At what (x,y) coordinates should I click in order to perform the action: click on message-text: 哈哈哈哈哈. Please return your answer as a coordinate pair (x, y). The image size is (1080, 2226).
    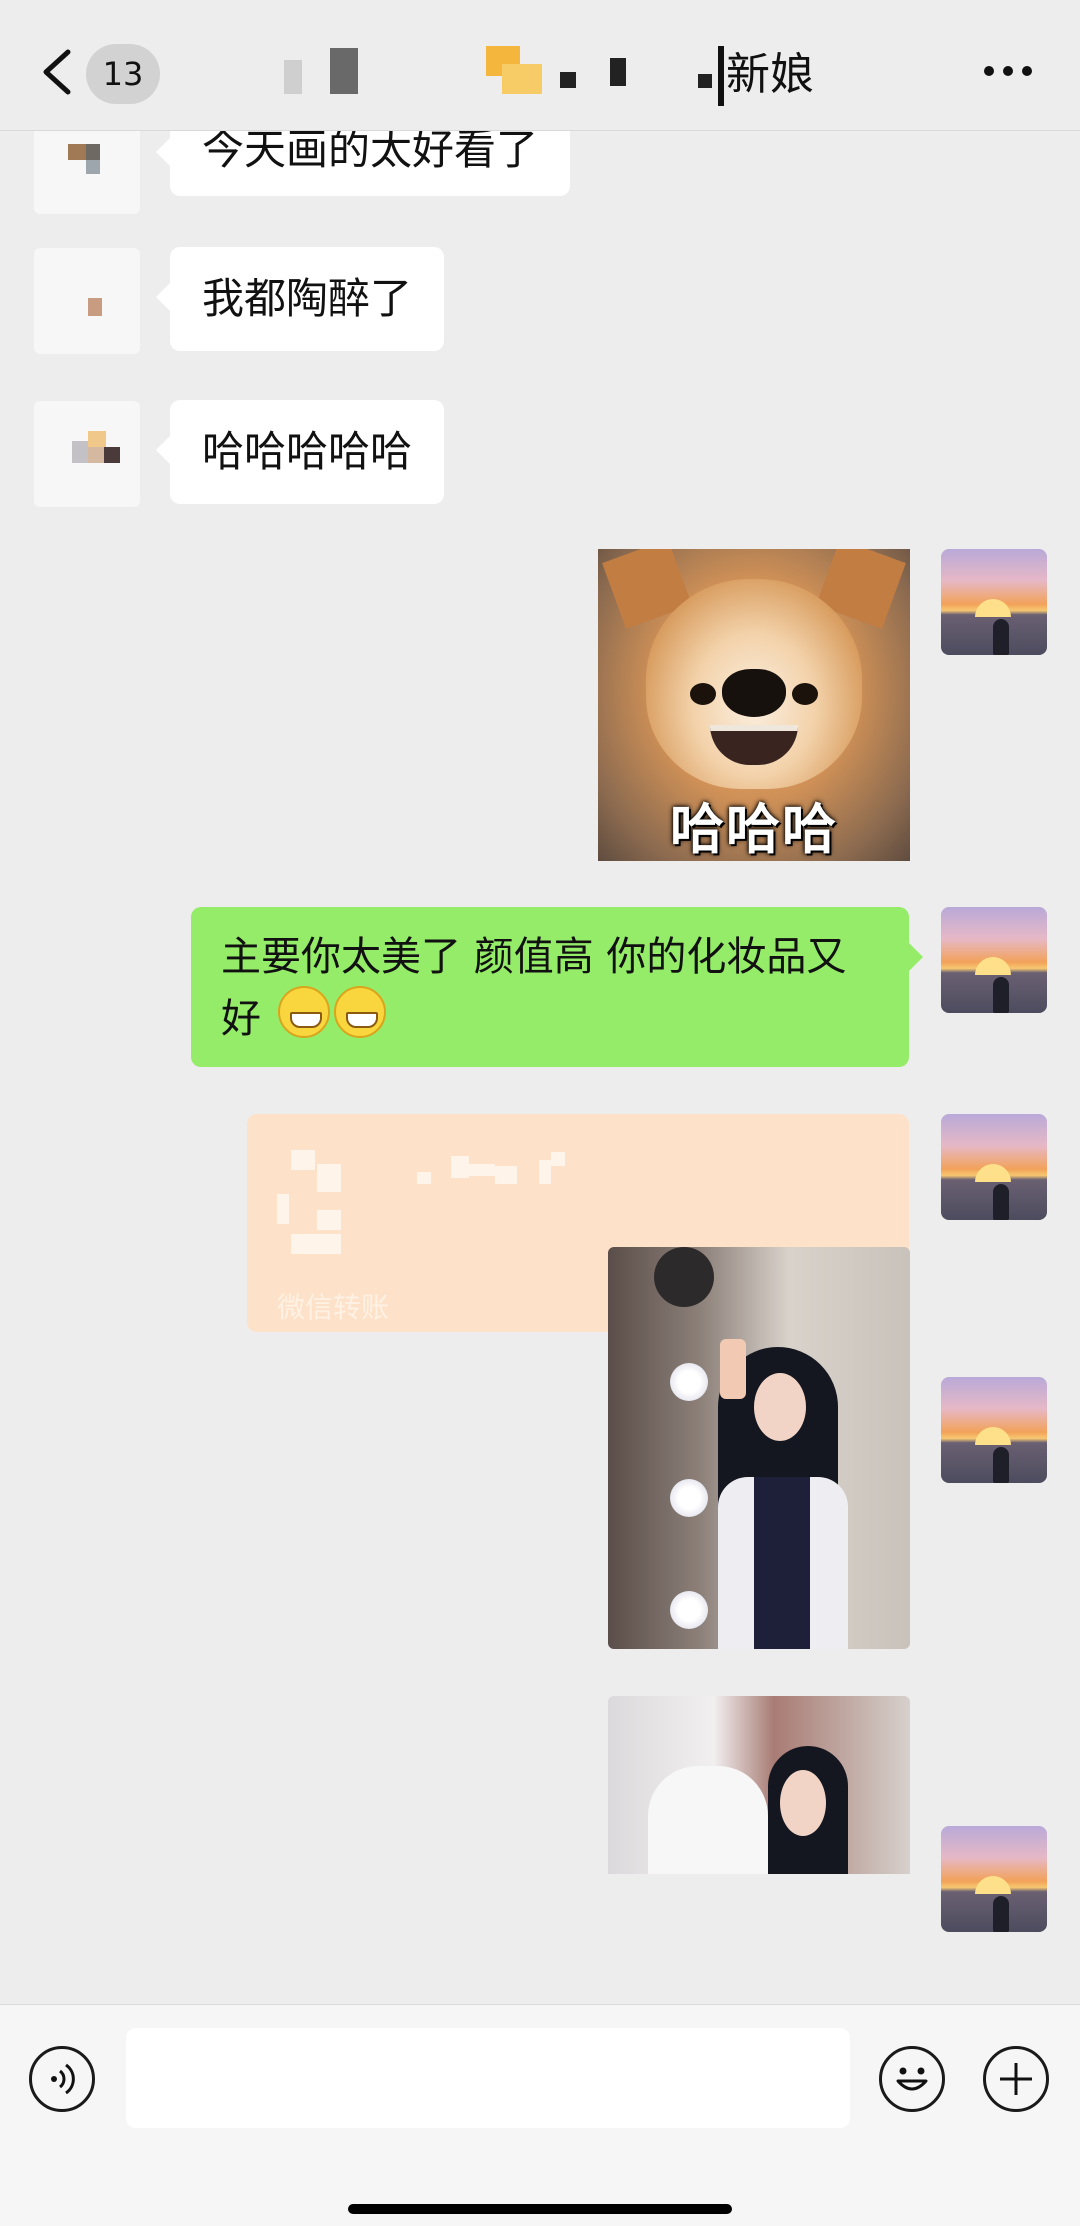
    Looking at the image, I should click on (307, 451).